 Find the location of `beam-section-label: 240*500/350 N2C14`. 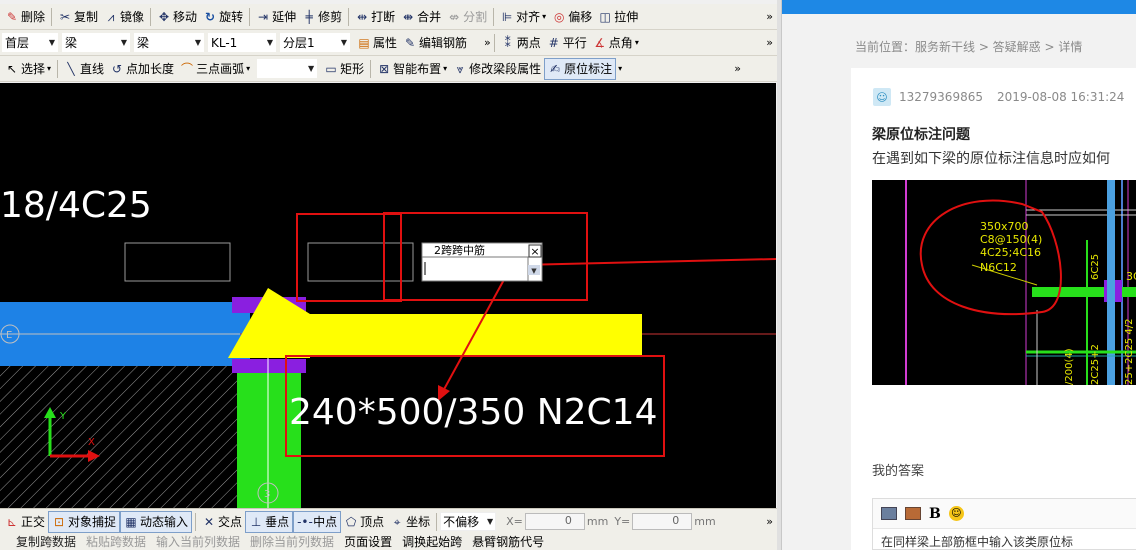

beam-section-label: 240*500/350 N2C14 is located at coordinates (473, 412).